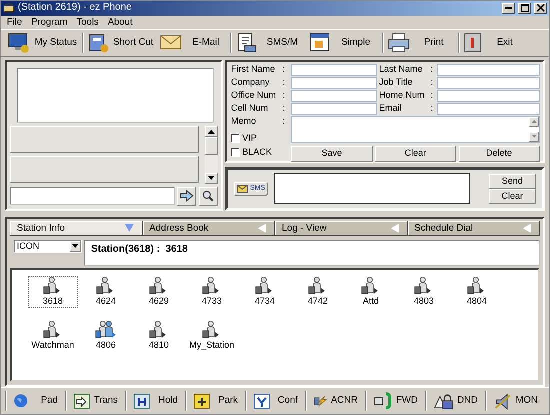 This screenshot has width=550, height=415. What do you see at coordinates (336, 401) in the screenshot?
I see `call-button: ACNR` at bounding box center [336, 401].